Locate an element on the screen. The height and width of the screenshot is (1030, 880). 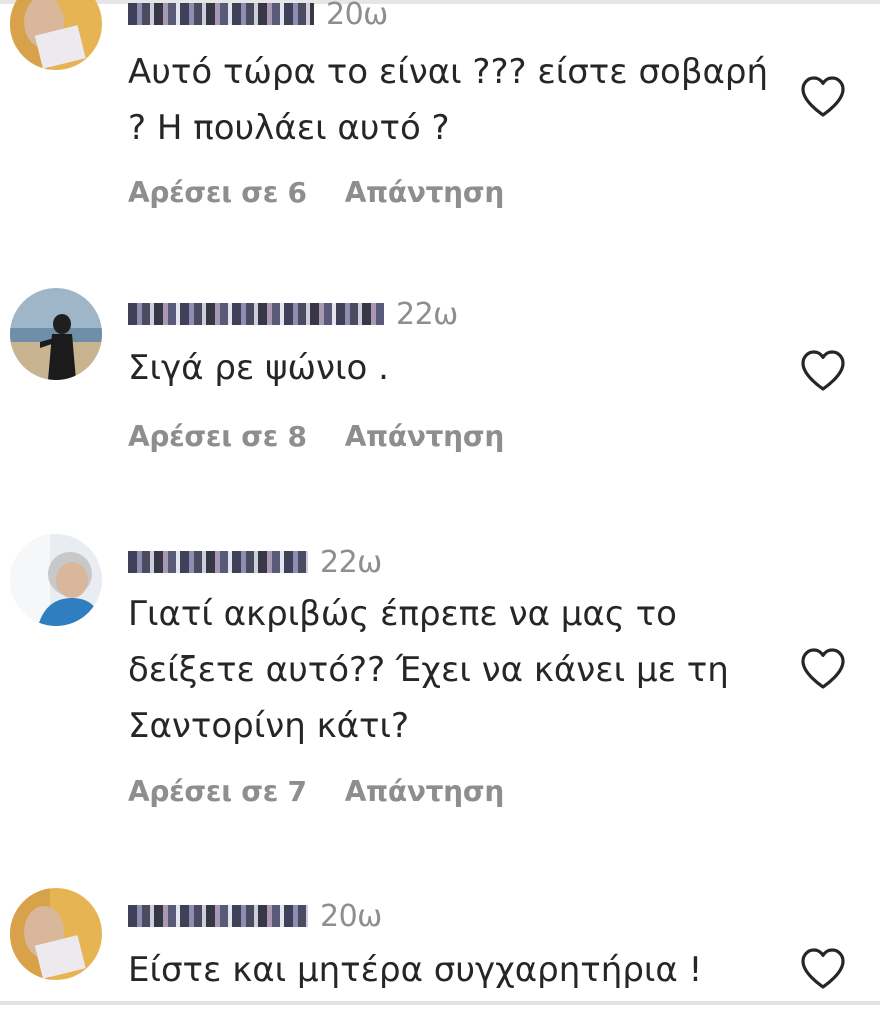
comment-actions: Αρέσει σε 7 Απάντηση is located at coordinates (316, 791).